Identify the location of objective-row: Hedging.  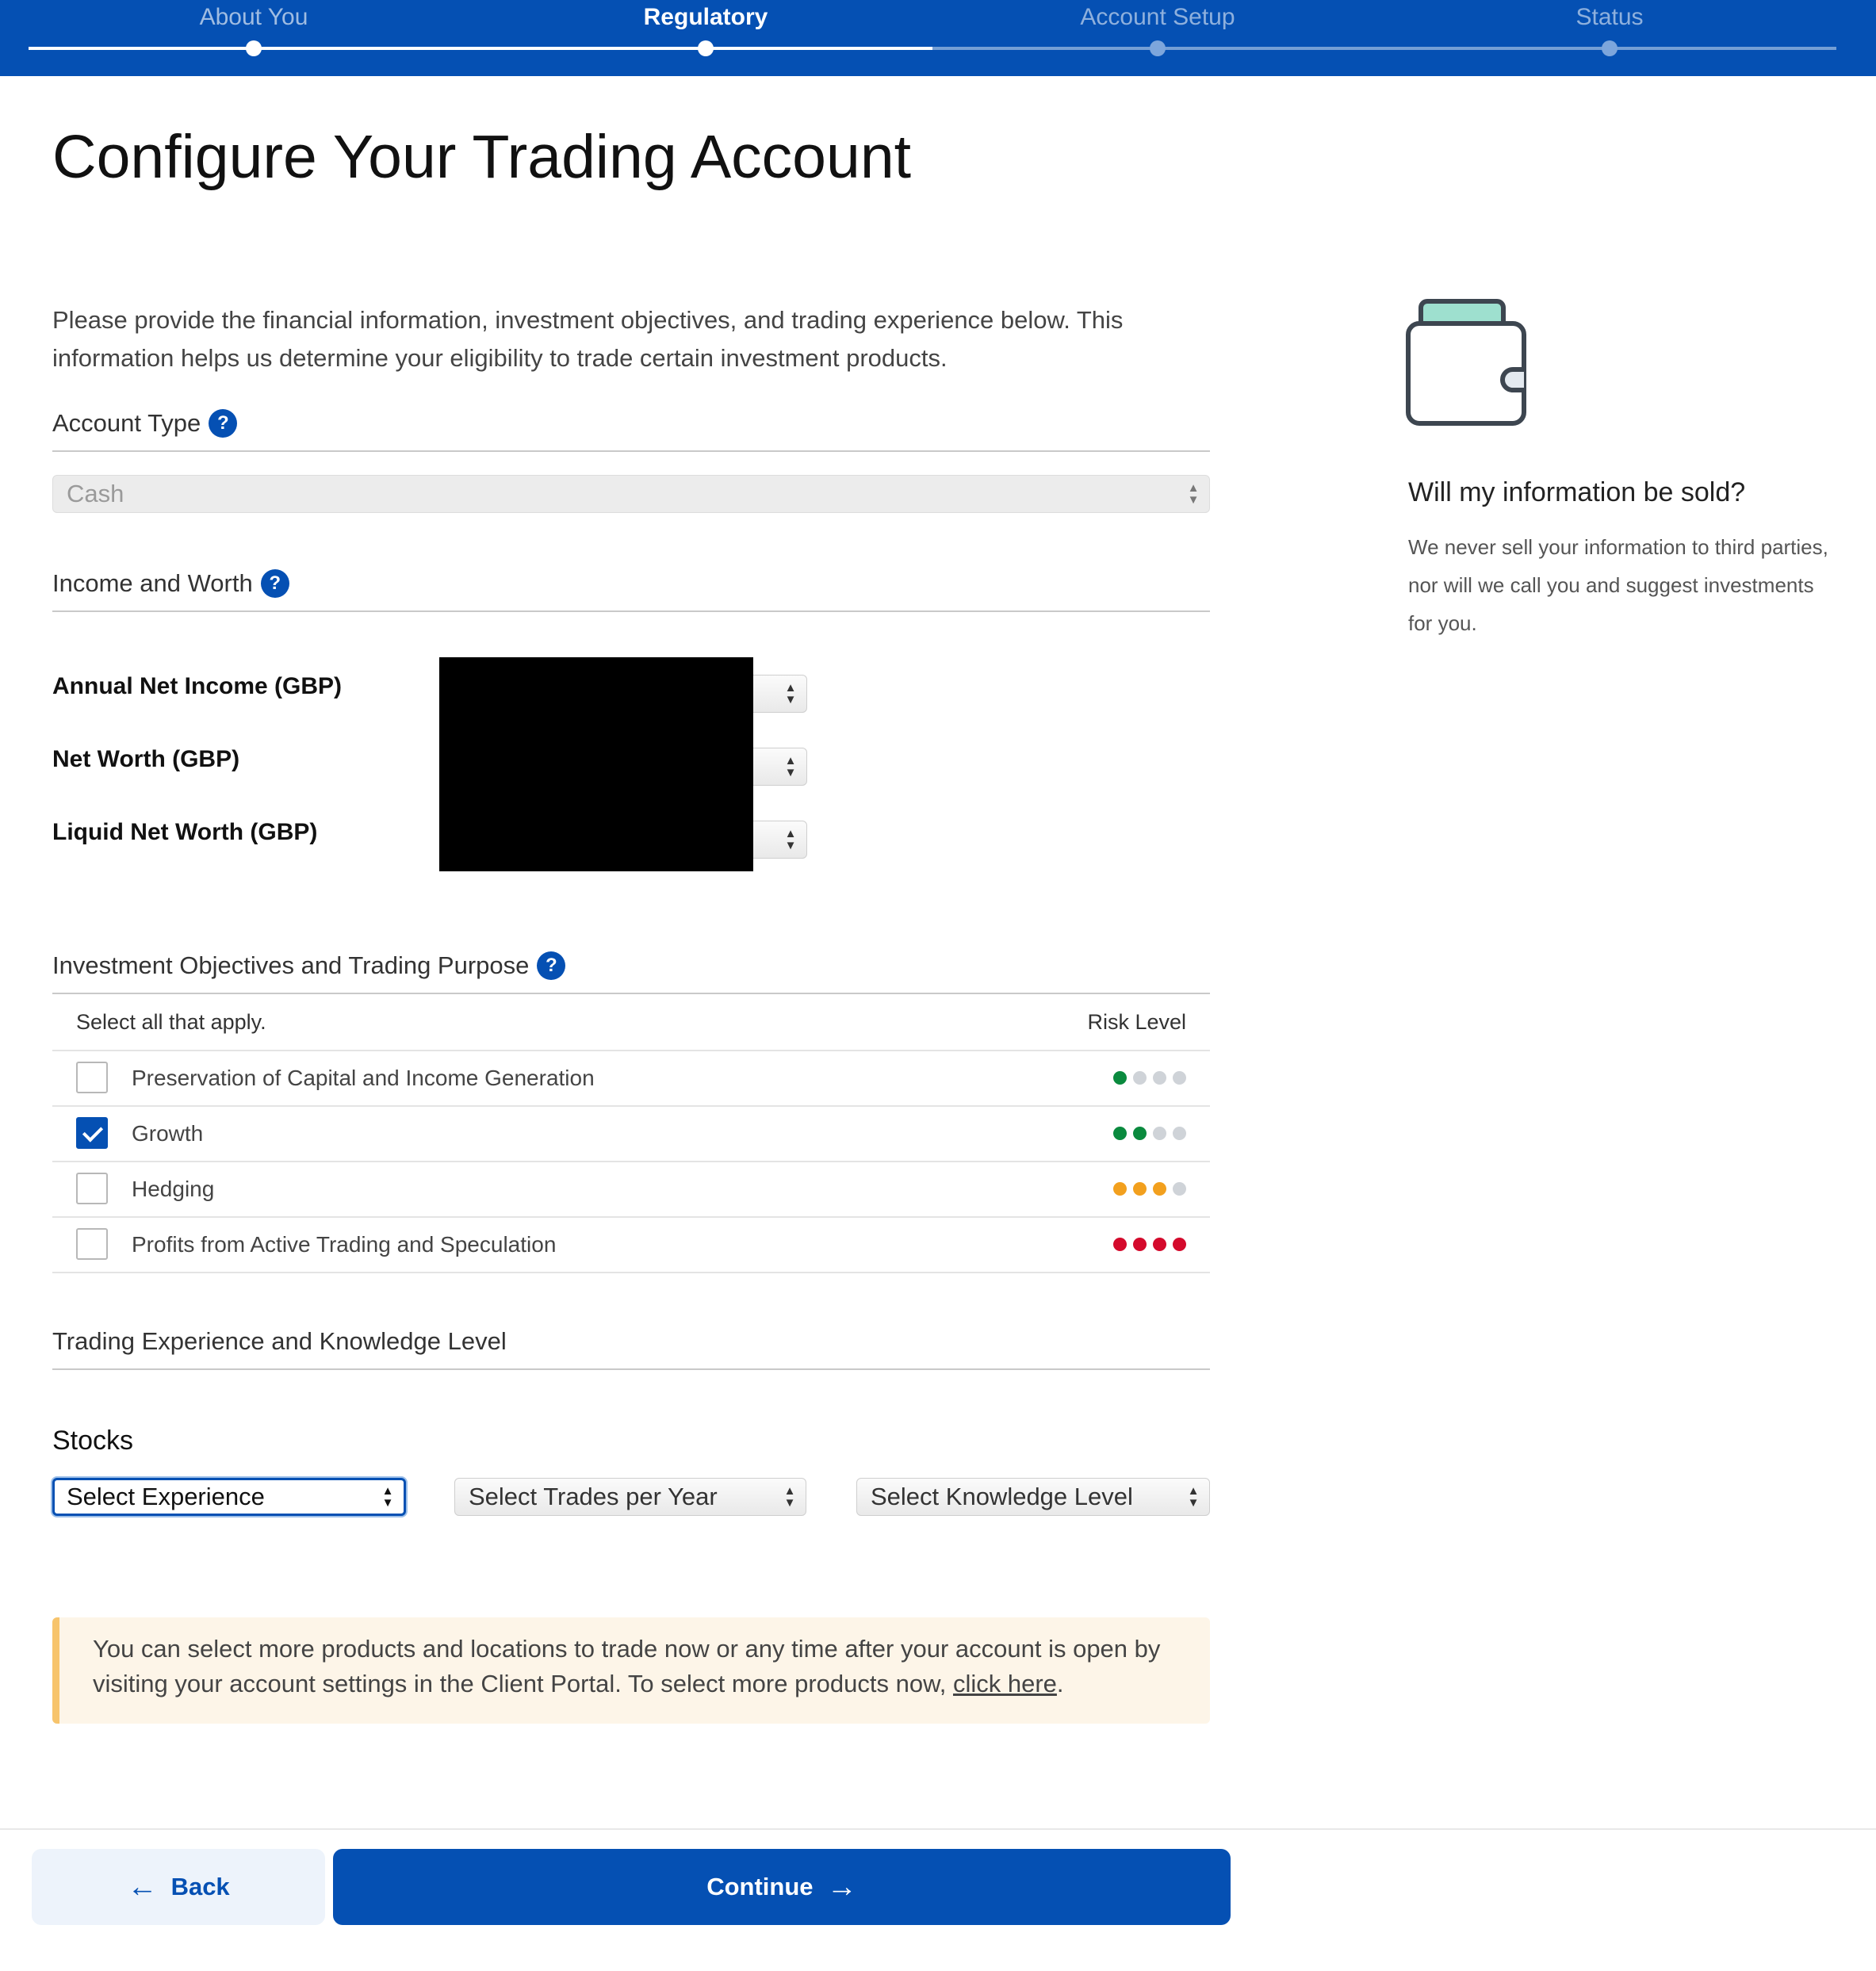
(631, 1190).